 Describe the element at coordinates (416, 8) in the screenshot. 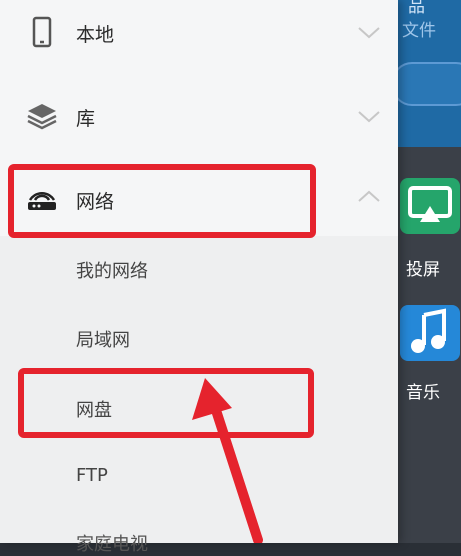

I see `background-header-text: 品` at that location.